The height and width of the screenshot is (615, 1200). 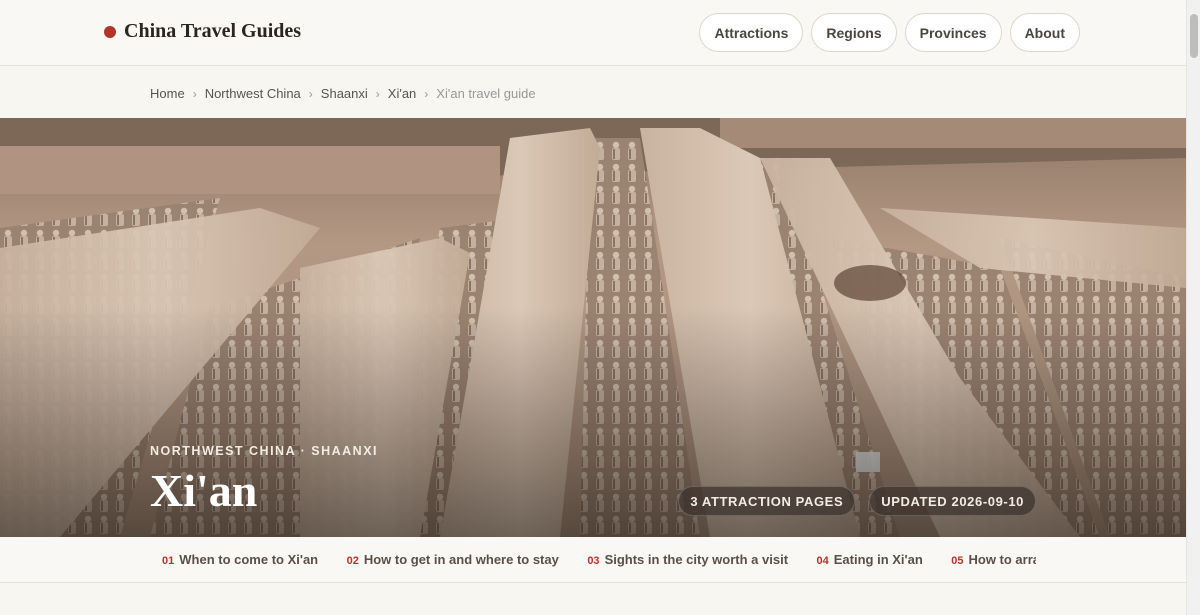 What do you see at coordinates (957, 561) in the screenshot?
I see `section-number: 05` at bounding box center [957, 561].